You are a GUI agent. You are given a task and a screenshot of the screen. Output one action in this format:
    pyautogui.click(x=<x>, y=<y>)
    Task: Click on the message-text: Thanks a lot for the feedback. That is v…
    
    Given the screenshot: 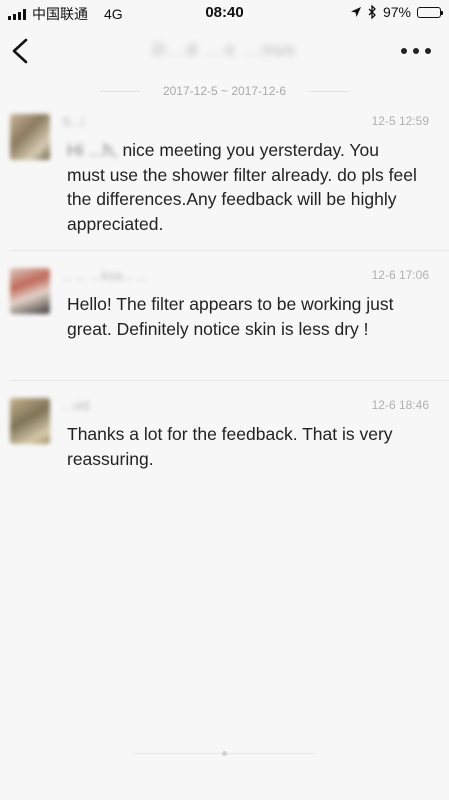 What is the action you would take?
    pyautogui.click(x=230, y=446)
    